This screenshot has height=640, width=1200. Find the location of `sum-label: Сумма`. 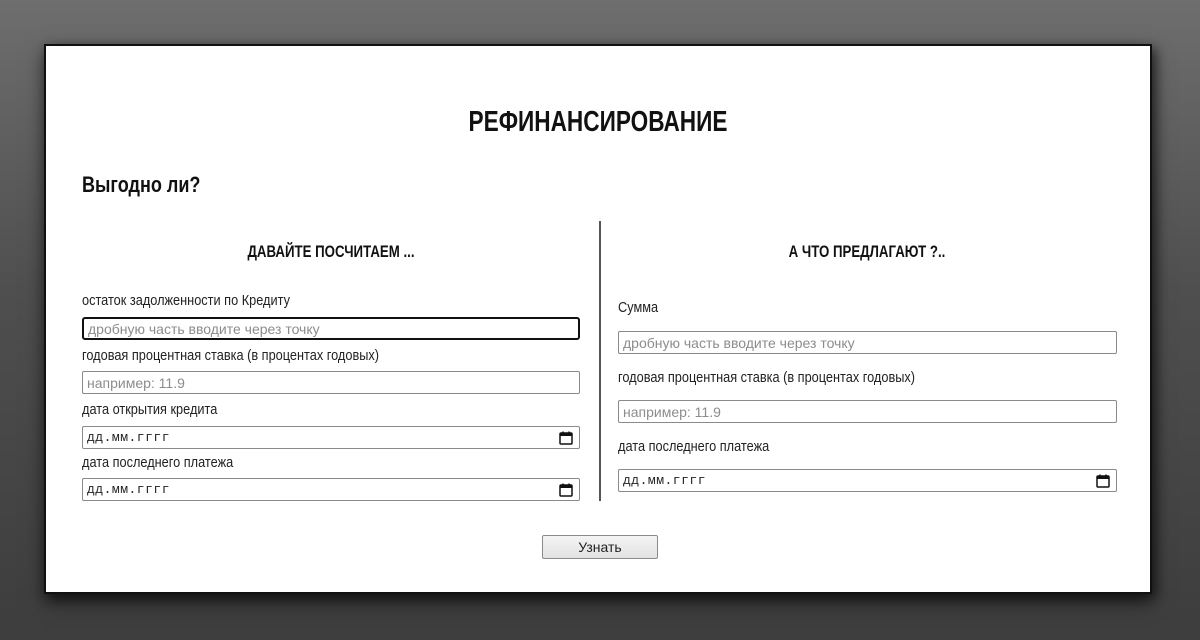

sum-label: Сумма is located at coordinates (638, 307).